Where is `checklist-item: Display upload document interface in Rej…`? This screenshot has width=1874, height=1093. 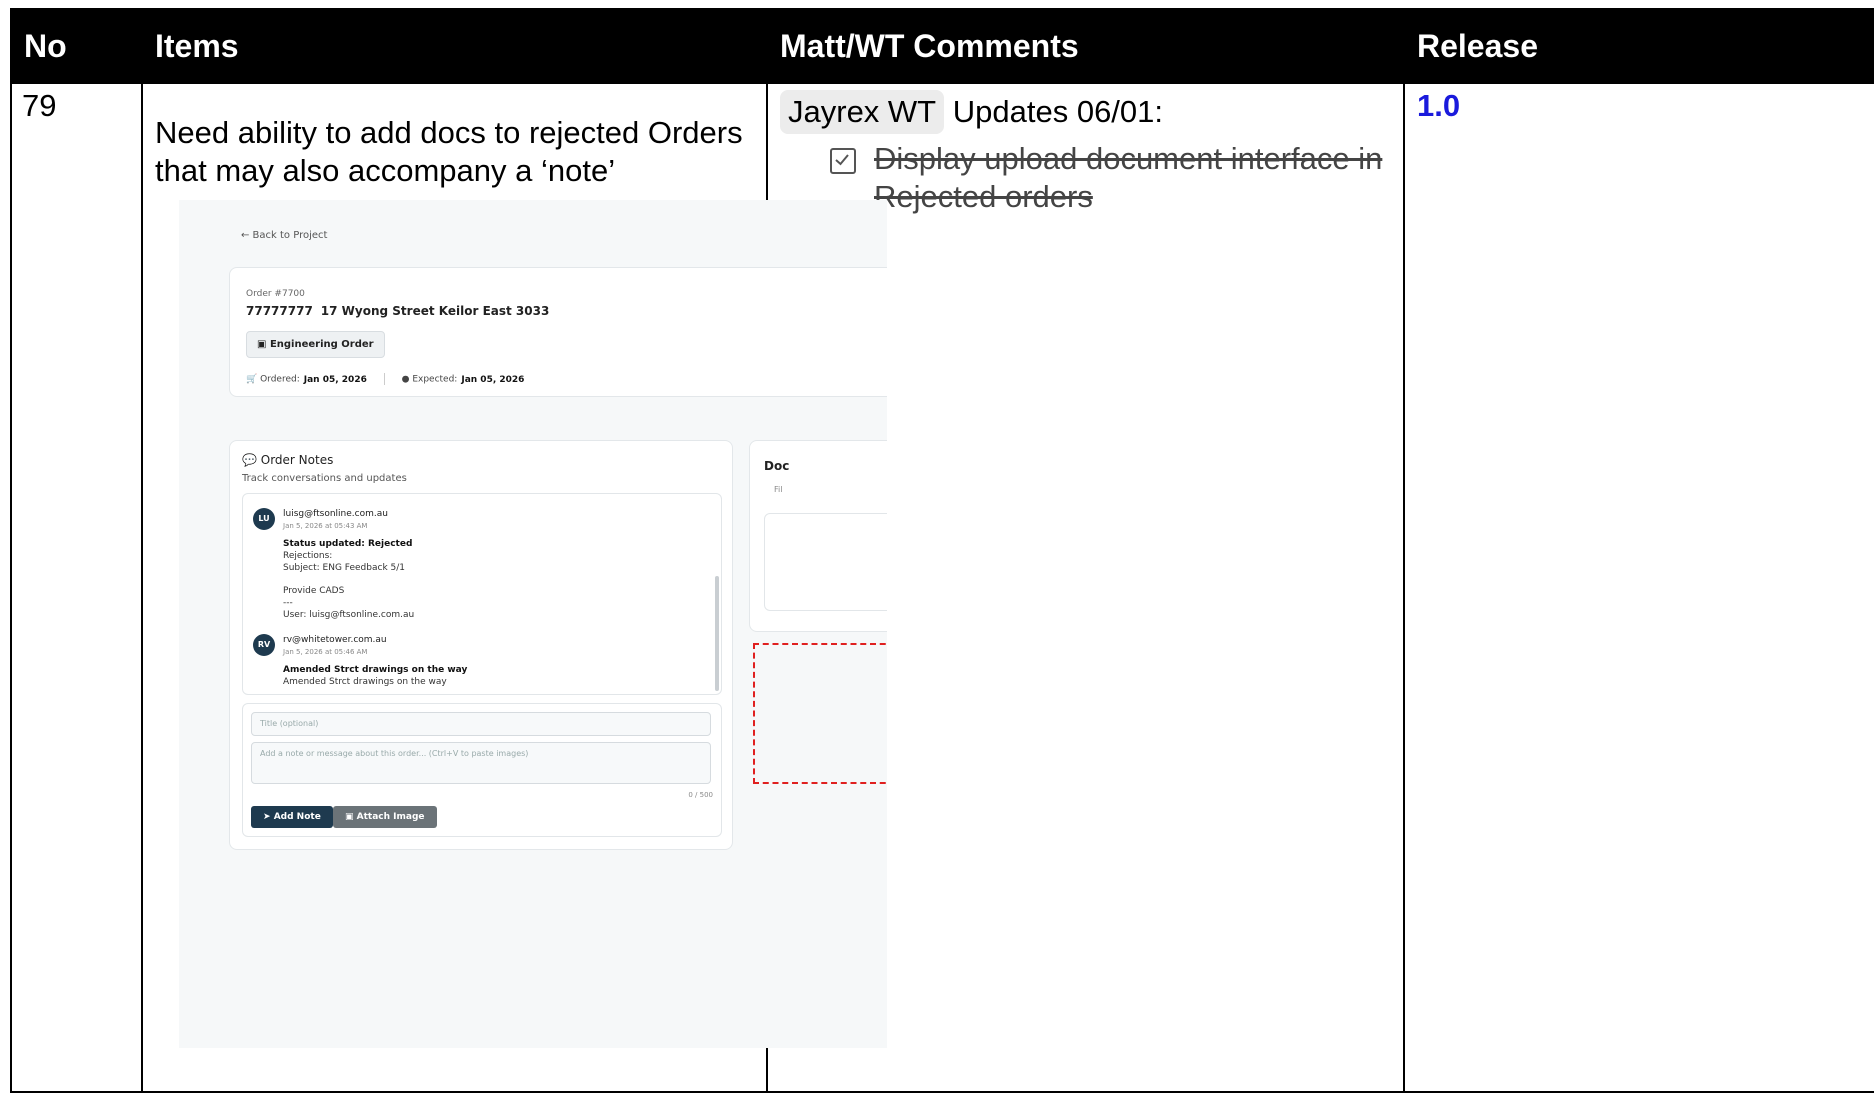
checklist-item: Display upload document interface in Rej… is located at coordinates (1110, 178).